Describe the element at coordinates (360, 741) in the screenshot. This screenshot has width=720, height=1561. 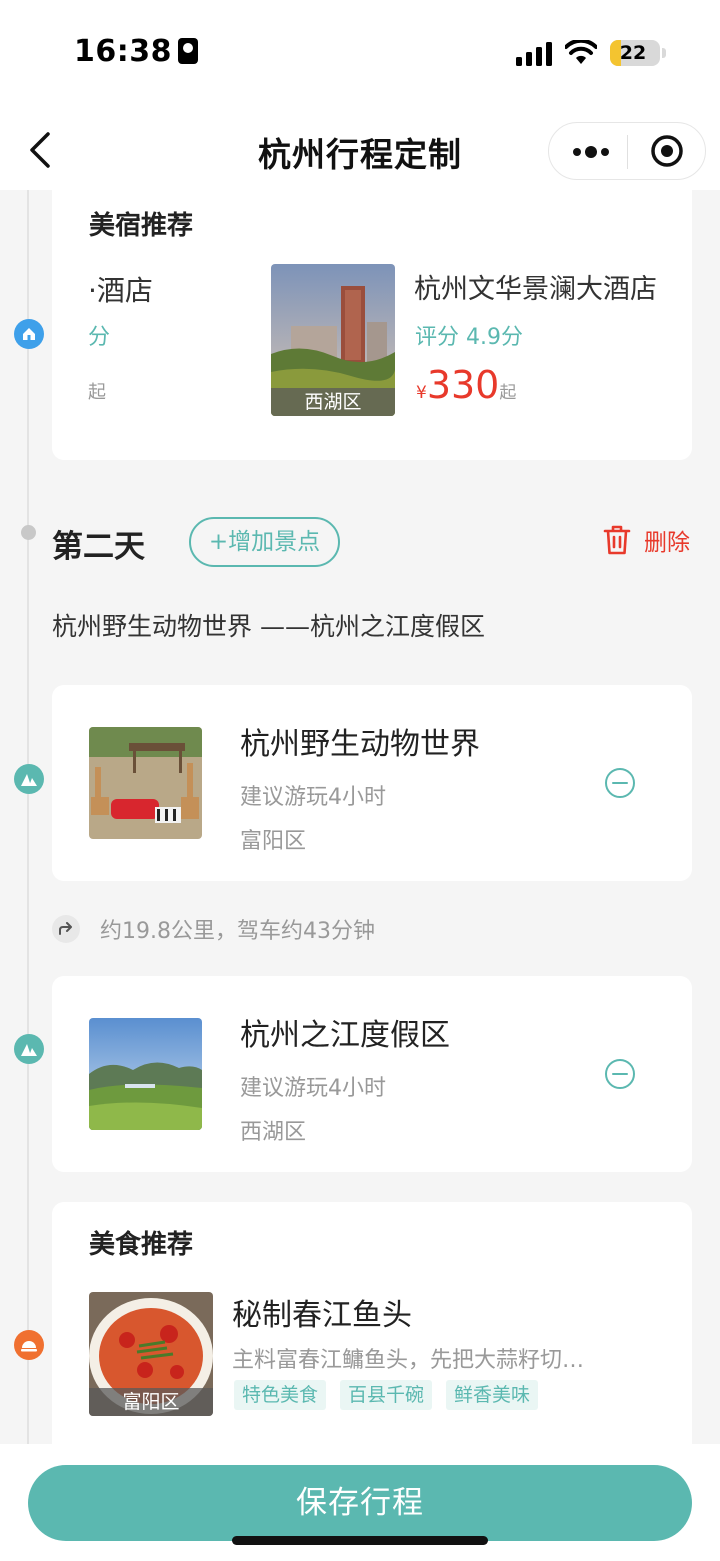
I see `spot-name: 杭州野生动物世界` at that location.